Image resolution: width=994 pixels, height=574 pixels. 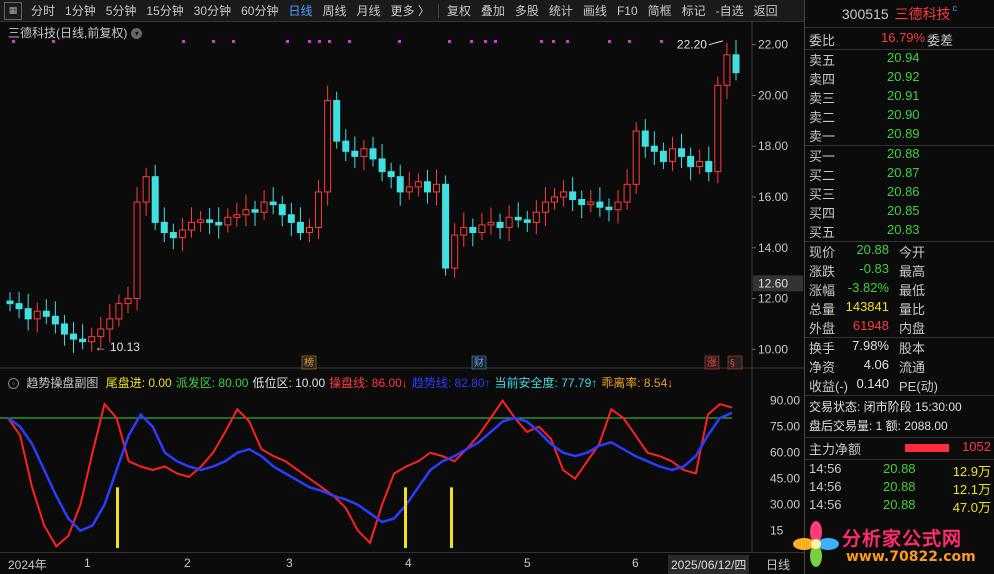 What do you see at coordinates (289, 383) in the screenshot?
I see `indicator-item-2: 低位区: 10.00` at bounding box center [289, 383].